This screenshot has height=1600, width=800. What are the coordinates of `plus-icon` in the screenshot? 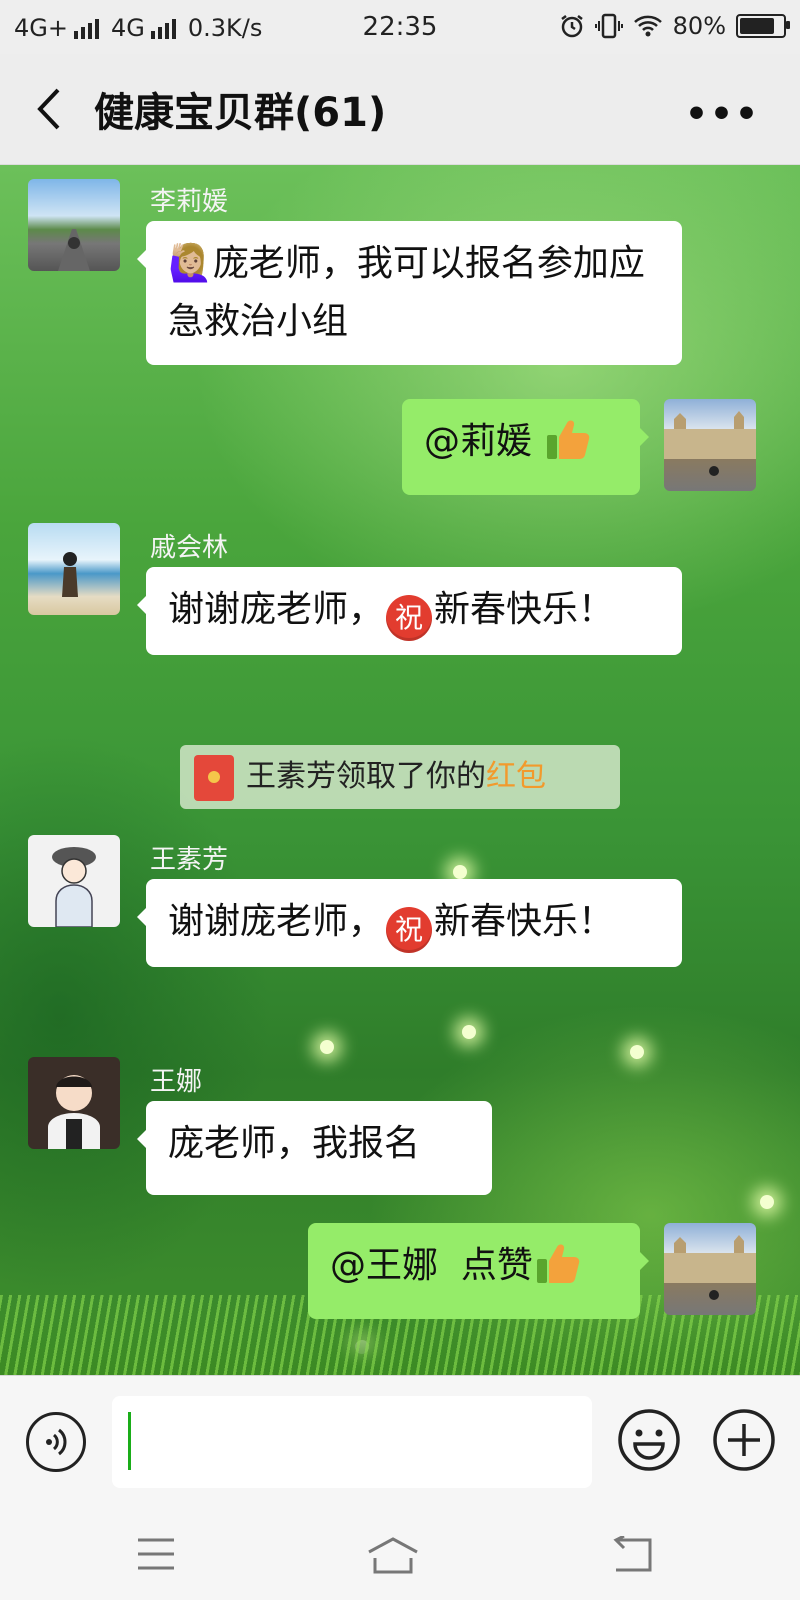 It's located at (744, 1440).